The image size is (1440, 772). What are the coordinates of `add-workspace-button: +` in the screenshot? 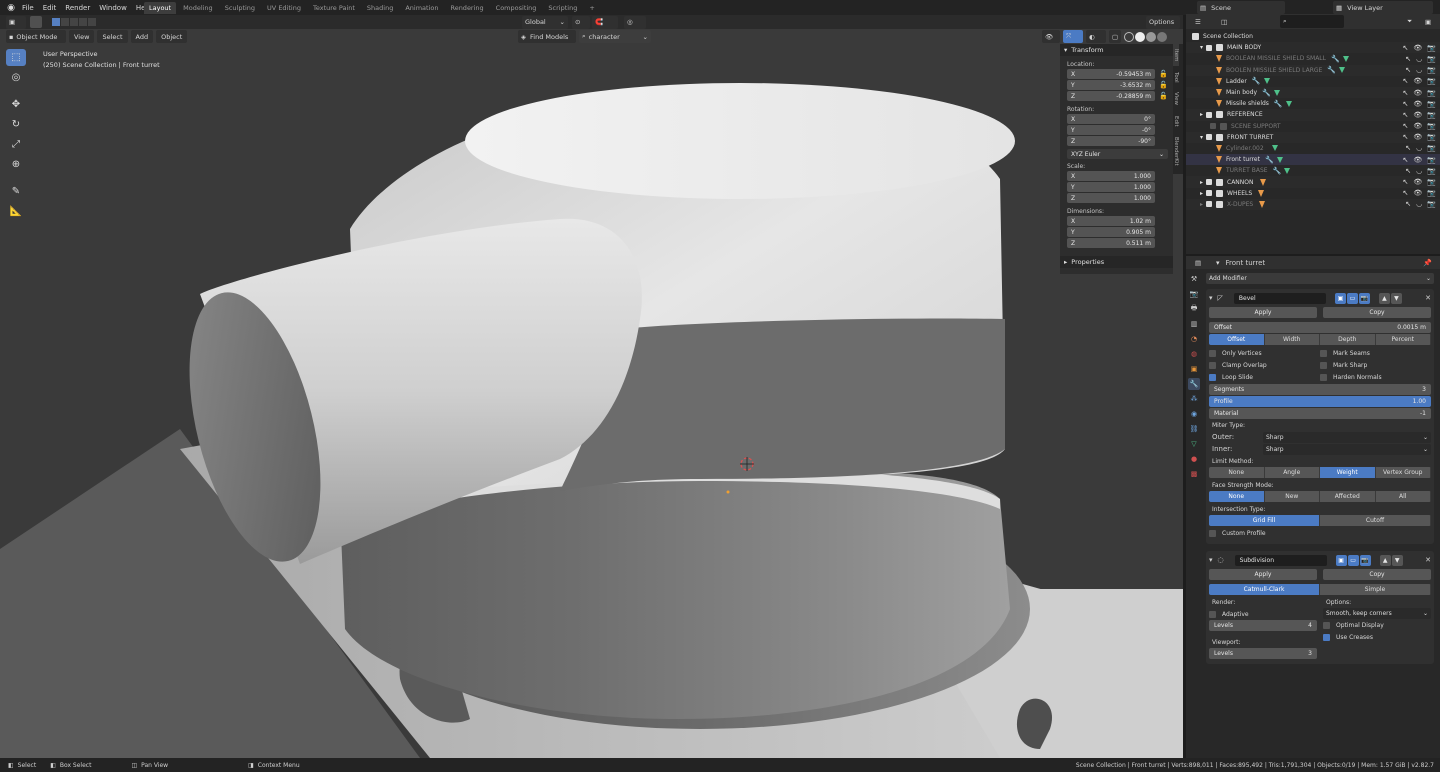 It's located at (591, 8).